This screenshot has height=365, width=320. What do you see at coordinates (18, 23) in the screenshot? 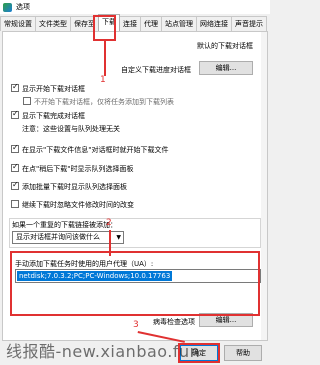
I see `tab-general: 常规设置` at bounding box center [18, 23].